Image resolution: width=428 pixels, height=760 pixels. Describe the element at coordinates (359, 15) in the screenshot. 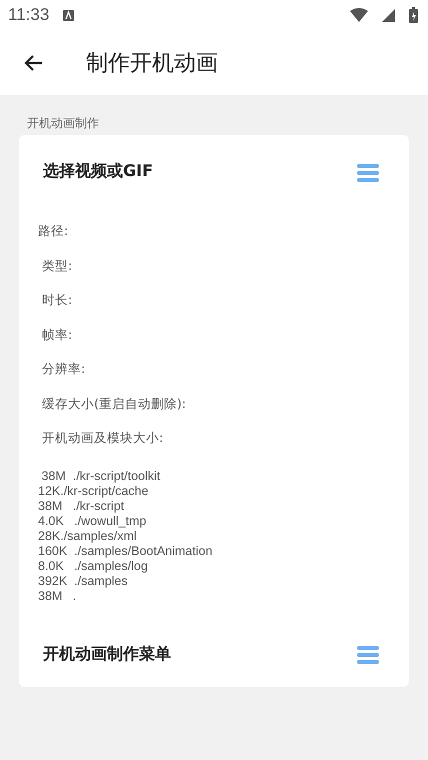

I see `wifi-icon` at that location.